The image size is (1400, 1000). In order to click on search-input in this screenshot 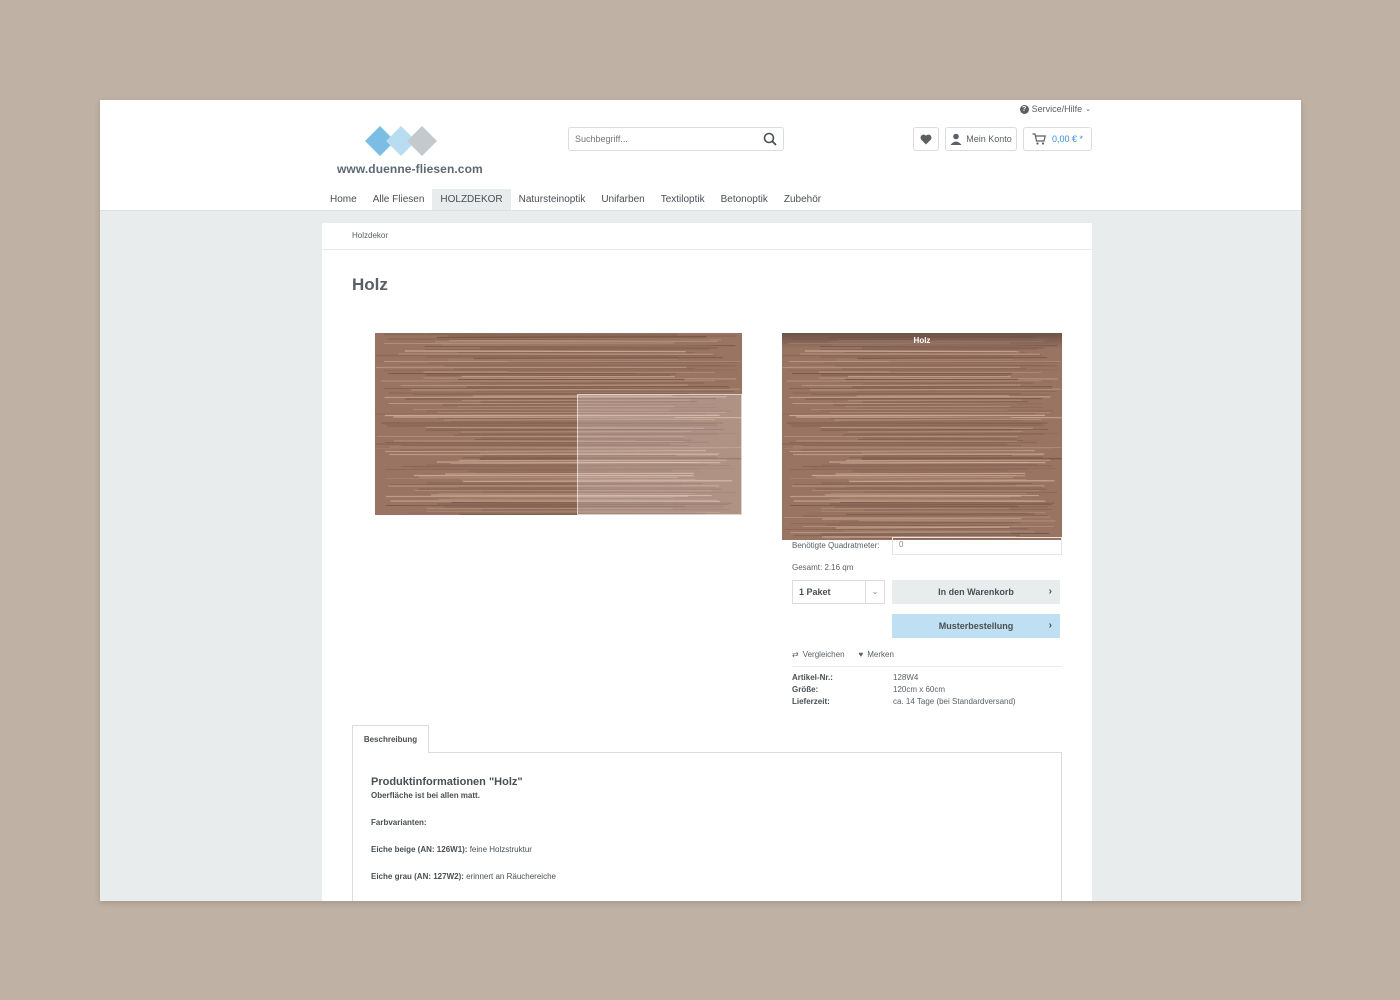, I will do `click(665, 139)`.